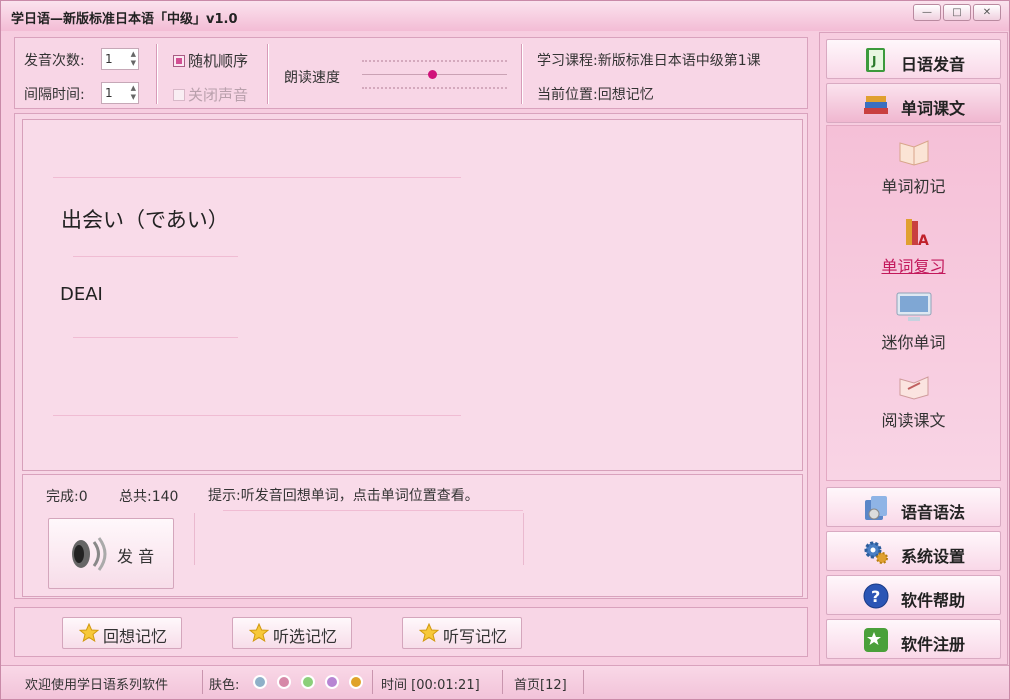 Image resolution: width=1010 pixels, height=700 pixels. I want to click on slider-thumb, so click(432, 74).